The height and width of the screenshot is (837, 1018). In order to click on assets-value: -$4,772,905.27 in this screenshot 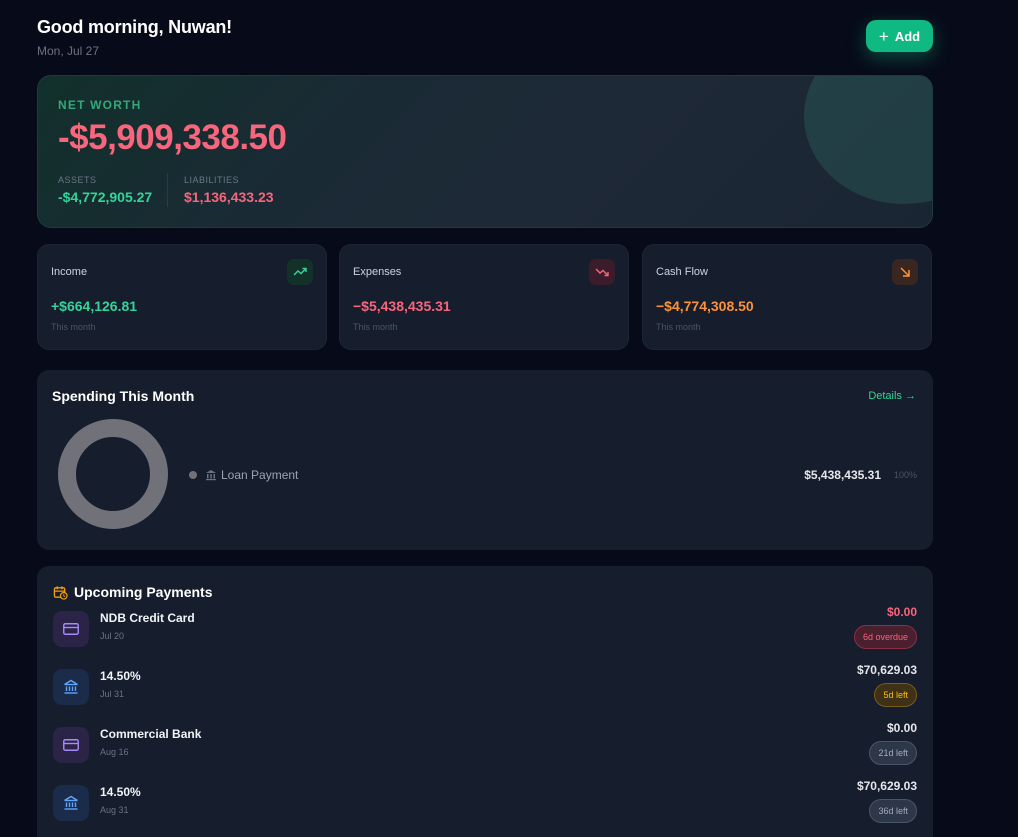, I will do `click(105, 197)`.